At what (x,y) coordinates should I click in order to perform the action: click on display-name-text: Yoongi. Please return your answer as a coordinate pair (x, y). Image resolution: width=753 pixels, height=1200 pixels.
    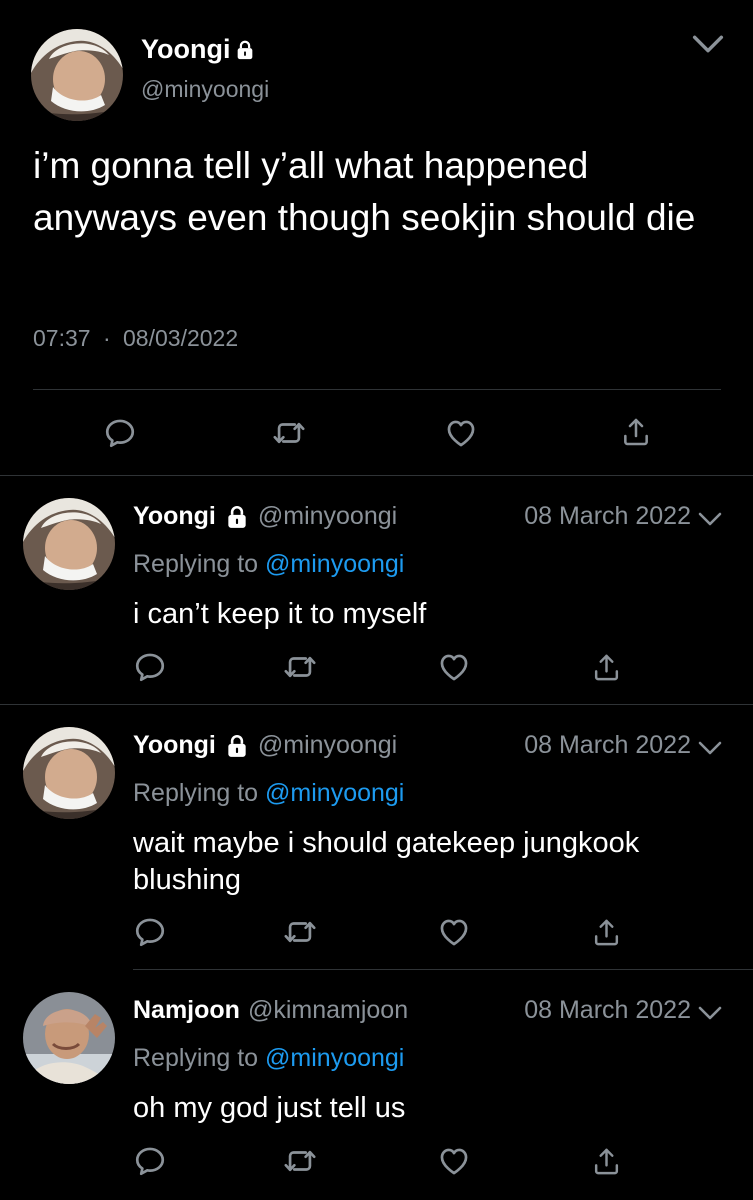
    Looking at the image, I should click on (185, 49).